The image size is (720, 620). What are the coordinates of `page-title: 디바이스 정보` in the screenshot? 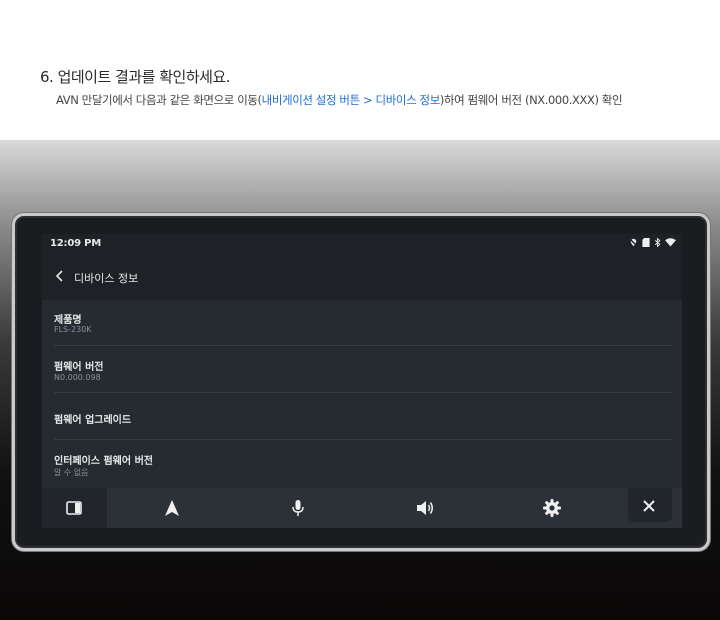 It's located at (106, 278).